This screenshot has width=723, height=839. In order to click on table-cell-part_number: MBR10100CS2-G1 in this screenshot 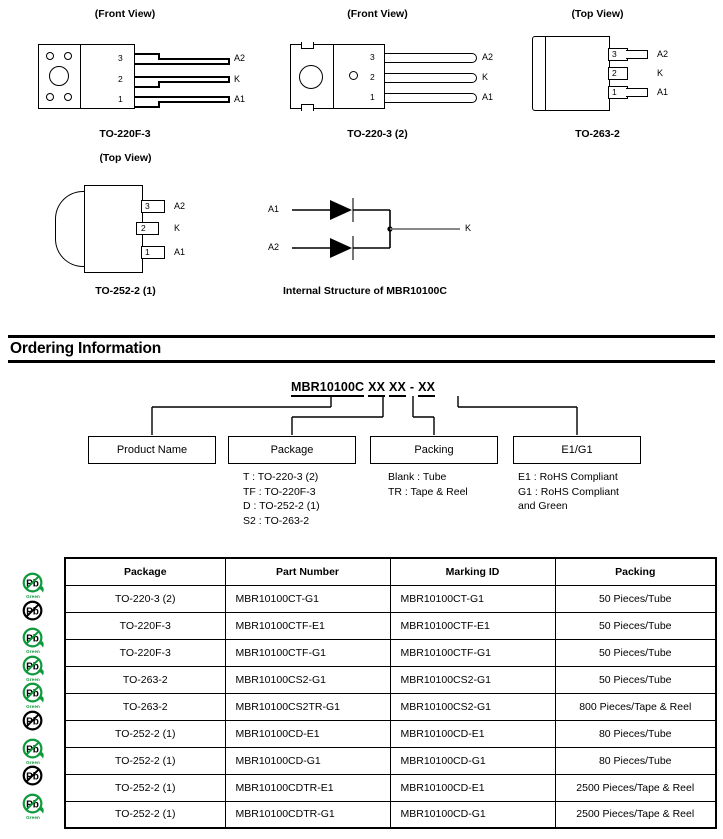, I will do `click(307, 679)`.